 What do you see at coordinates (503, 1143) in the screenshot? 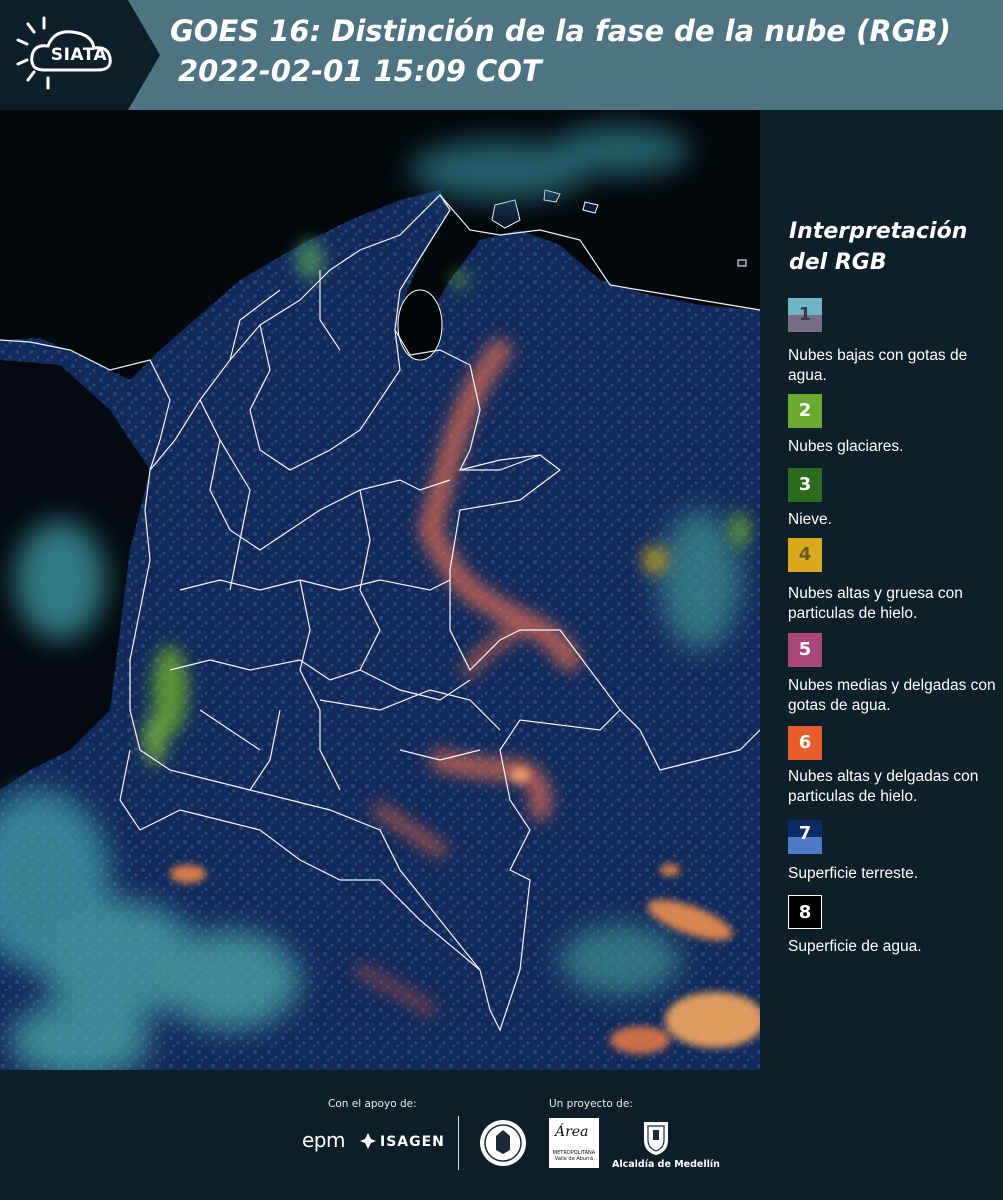
I see `municipal-seal-icon` at bounding box center [503, 1143].